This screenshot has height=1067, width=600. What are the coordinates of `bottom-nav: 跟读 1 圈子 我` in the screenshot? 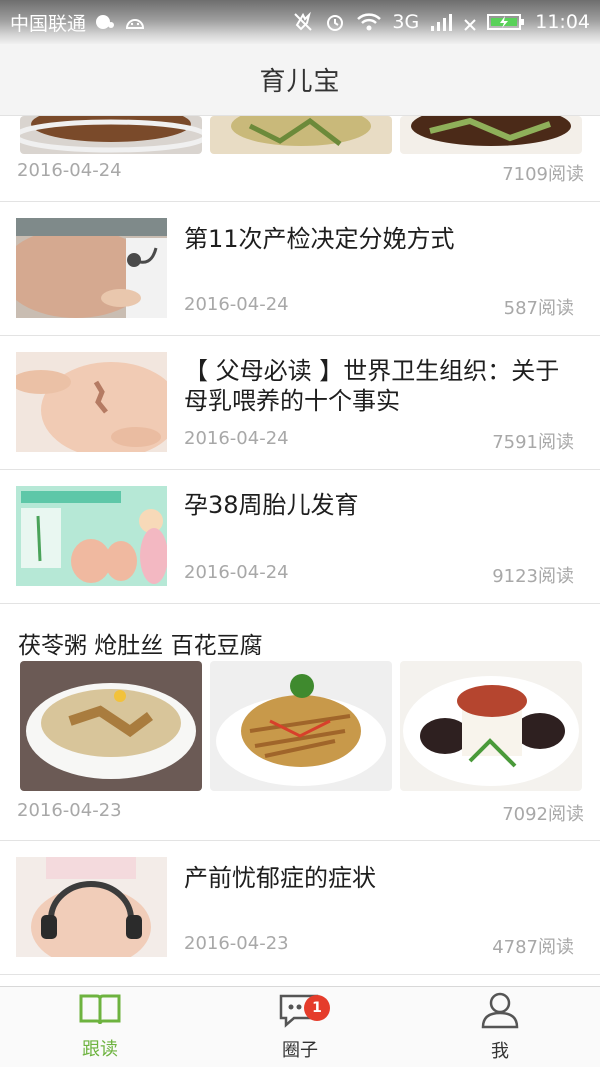 It's located at (300, 1026).